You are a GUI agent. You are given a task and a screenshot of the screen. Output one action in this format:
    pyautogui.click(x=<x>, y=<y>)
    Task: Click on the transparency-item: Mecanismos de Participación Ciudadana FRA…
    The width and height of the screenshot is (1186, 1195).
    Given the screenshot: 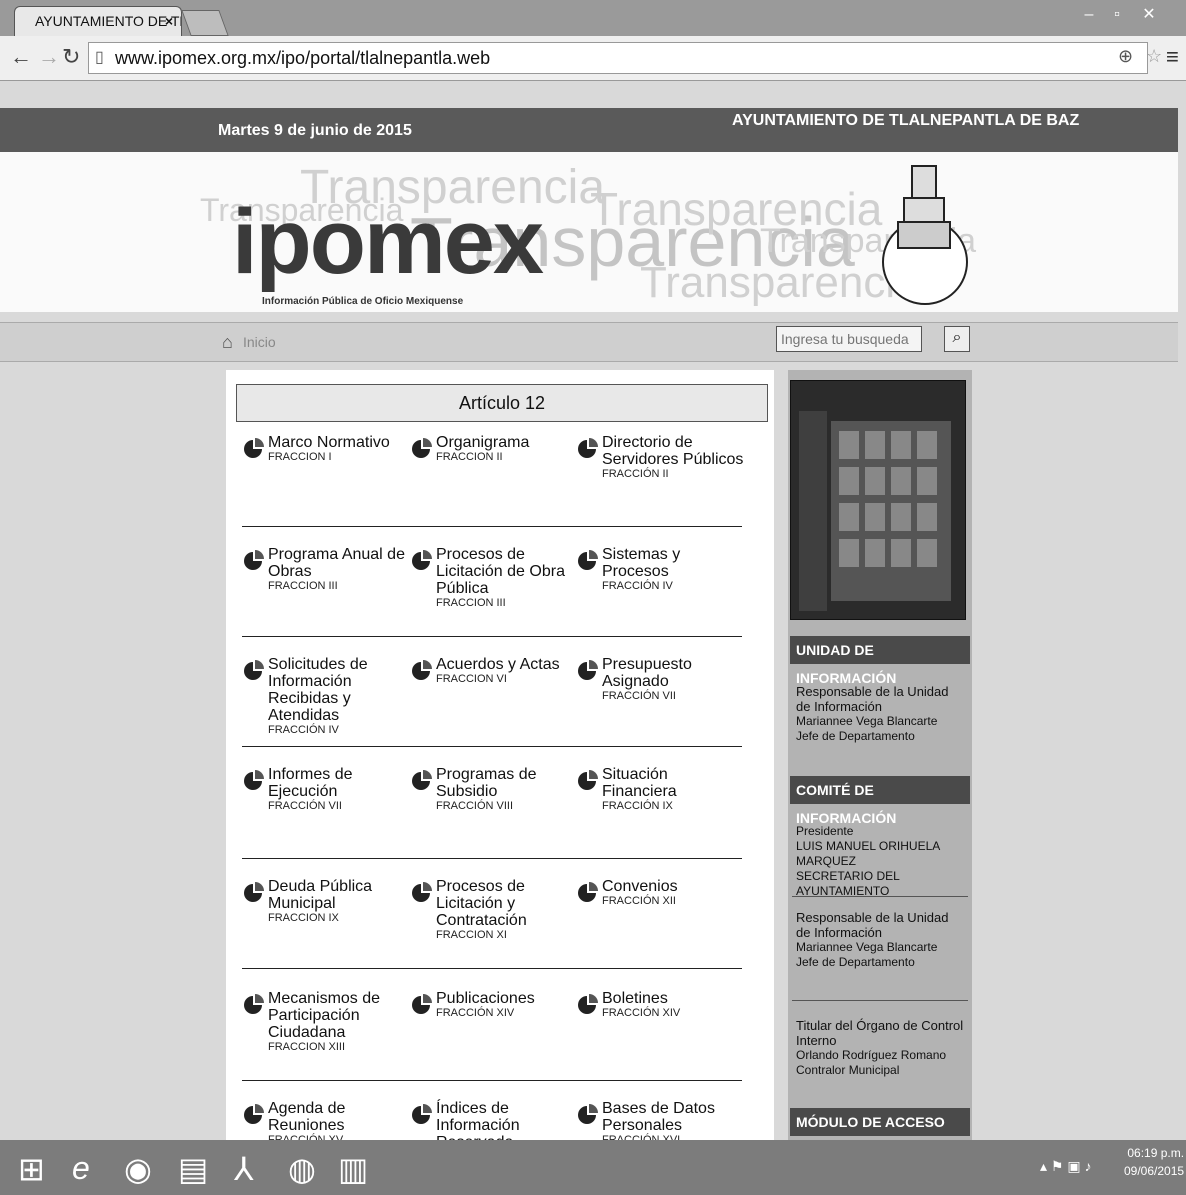 What is the action you would take?
    pyautogui.click(x=327, y=1021)
    